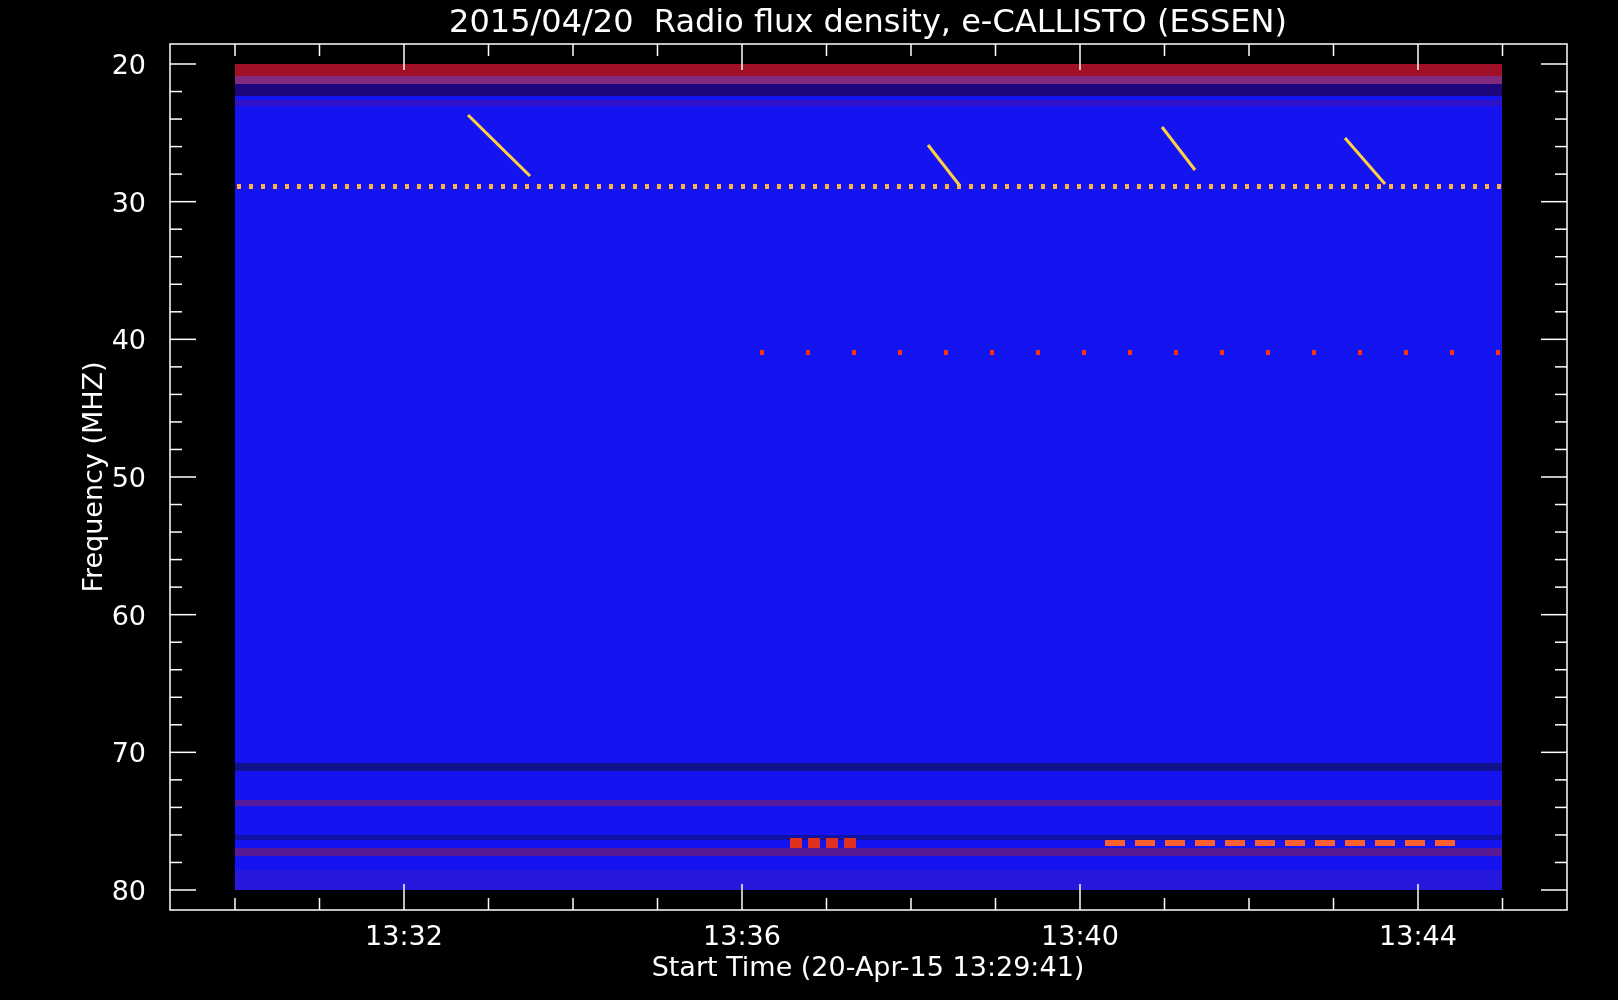 This screenshot has height=1000, width=1618. Describe the element at coordinates (92, 477) in the screenshot. I see `y-axis-title: Frequency (MHZ)` at that location.